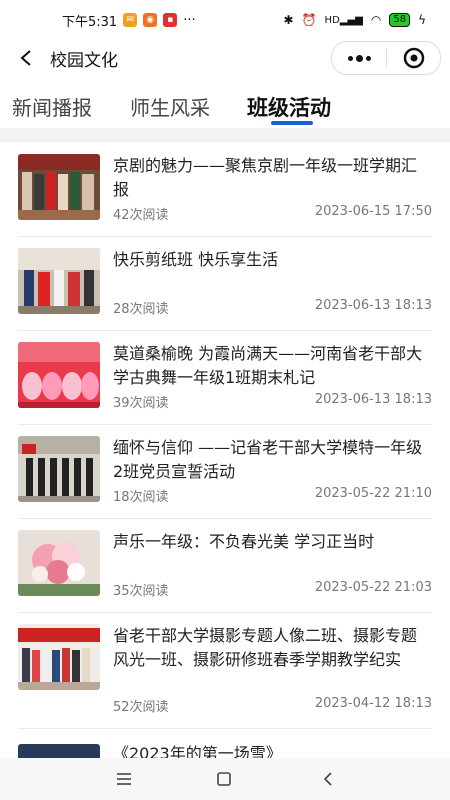  What do you see at coordinates (170, 20) in the screenshot?
I see `chat-notification-icon: ▪` at bounding box center [170, 20].